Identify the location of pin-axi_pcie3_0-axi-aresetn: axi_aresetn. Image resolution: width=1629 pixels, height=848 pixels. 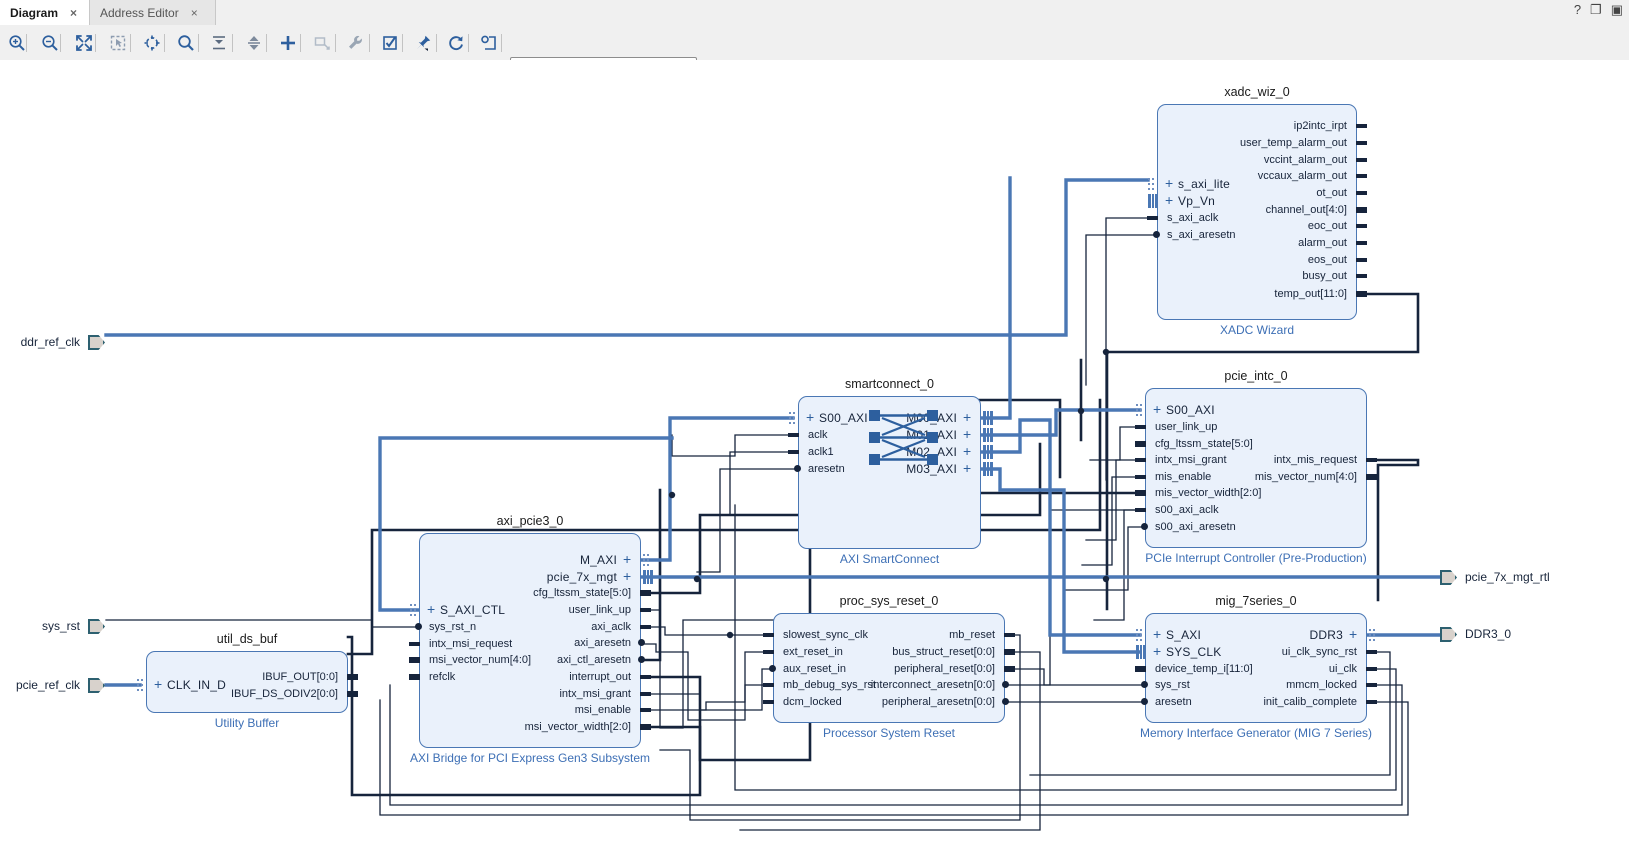
(525, 643).